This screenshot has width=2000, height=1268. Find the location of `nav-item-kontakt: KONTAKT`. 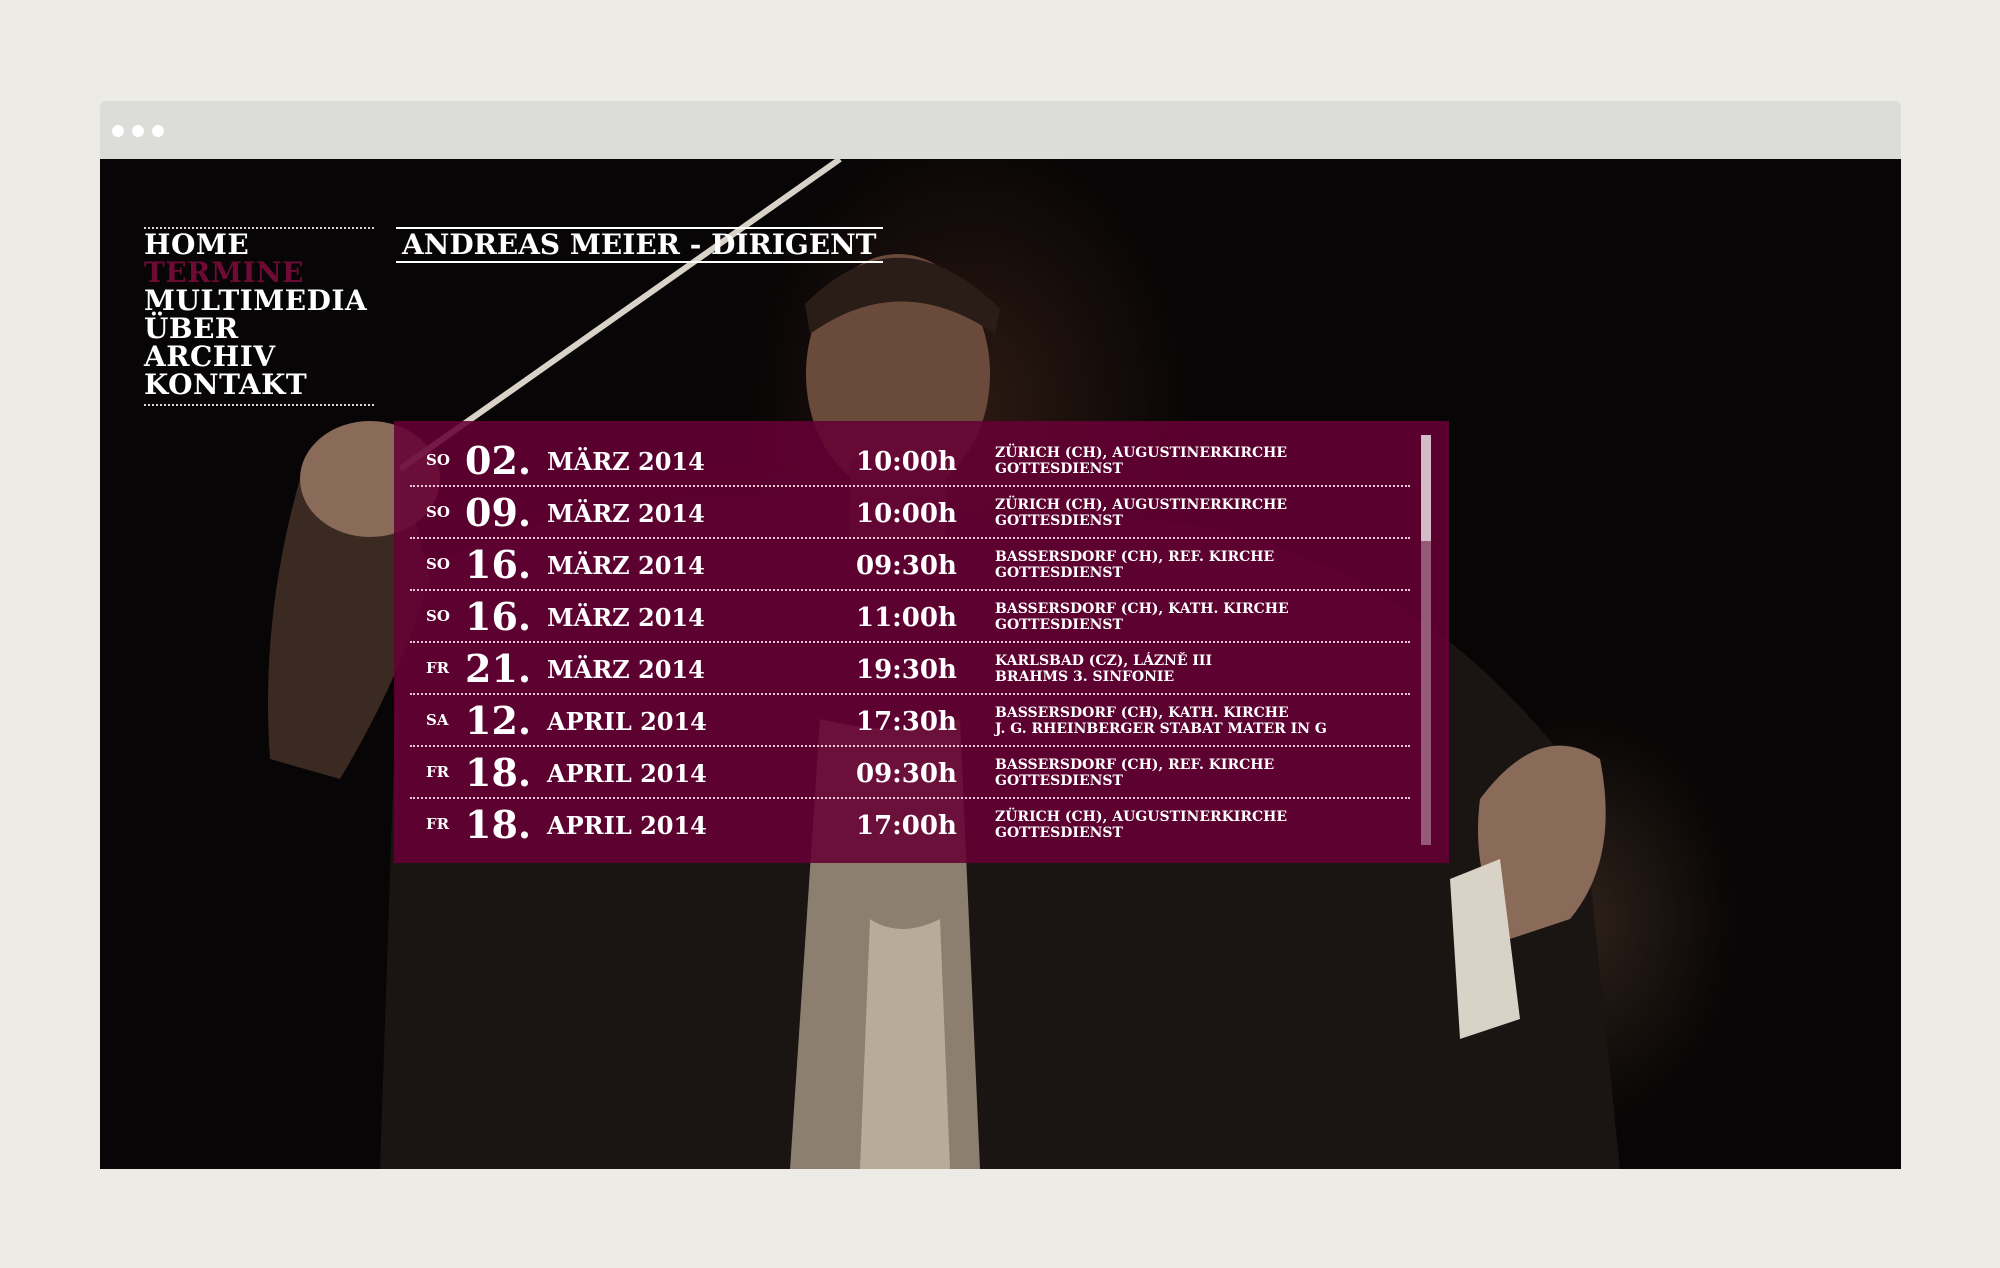

nav-item-kontakt: KONTAKT is located at coordinates (259, 385).